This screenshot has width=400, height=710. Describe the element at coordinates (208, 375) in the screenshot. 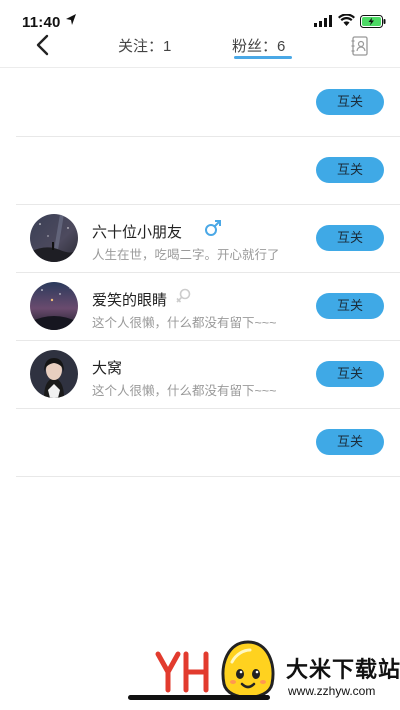

I see `list-item: 大窝 这个人很懒，什么都没有留下~~~ 互关` at that location.